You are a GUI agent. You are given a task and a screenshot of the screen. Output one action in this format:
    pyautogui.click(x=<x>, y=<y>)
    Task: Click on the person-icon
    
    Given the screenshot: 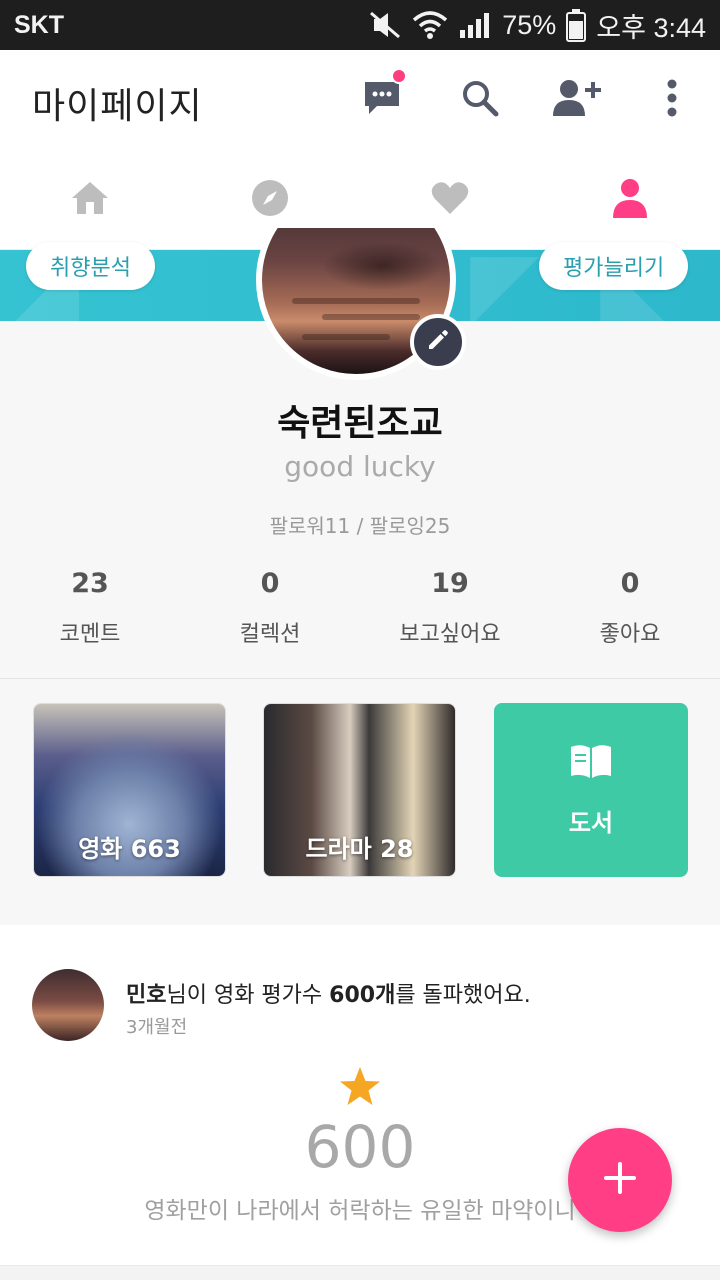 What is the action you would take?
    pyautogui.click(x=630, y=200)
    